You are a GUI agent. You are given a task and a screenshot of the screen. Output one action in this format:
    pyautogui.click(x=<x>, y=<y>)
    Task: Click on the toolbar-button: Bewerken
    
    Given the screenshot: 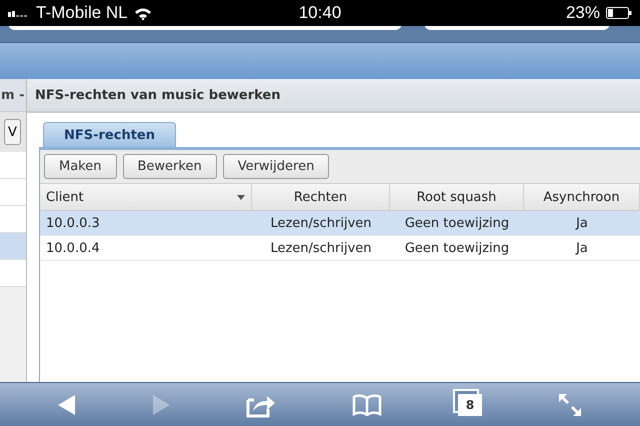 What is the action you would take?
    pyautogui.click(x=169, y=166)
    